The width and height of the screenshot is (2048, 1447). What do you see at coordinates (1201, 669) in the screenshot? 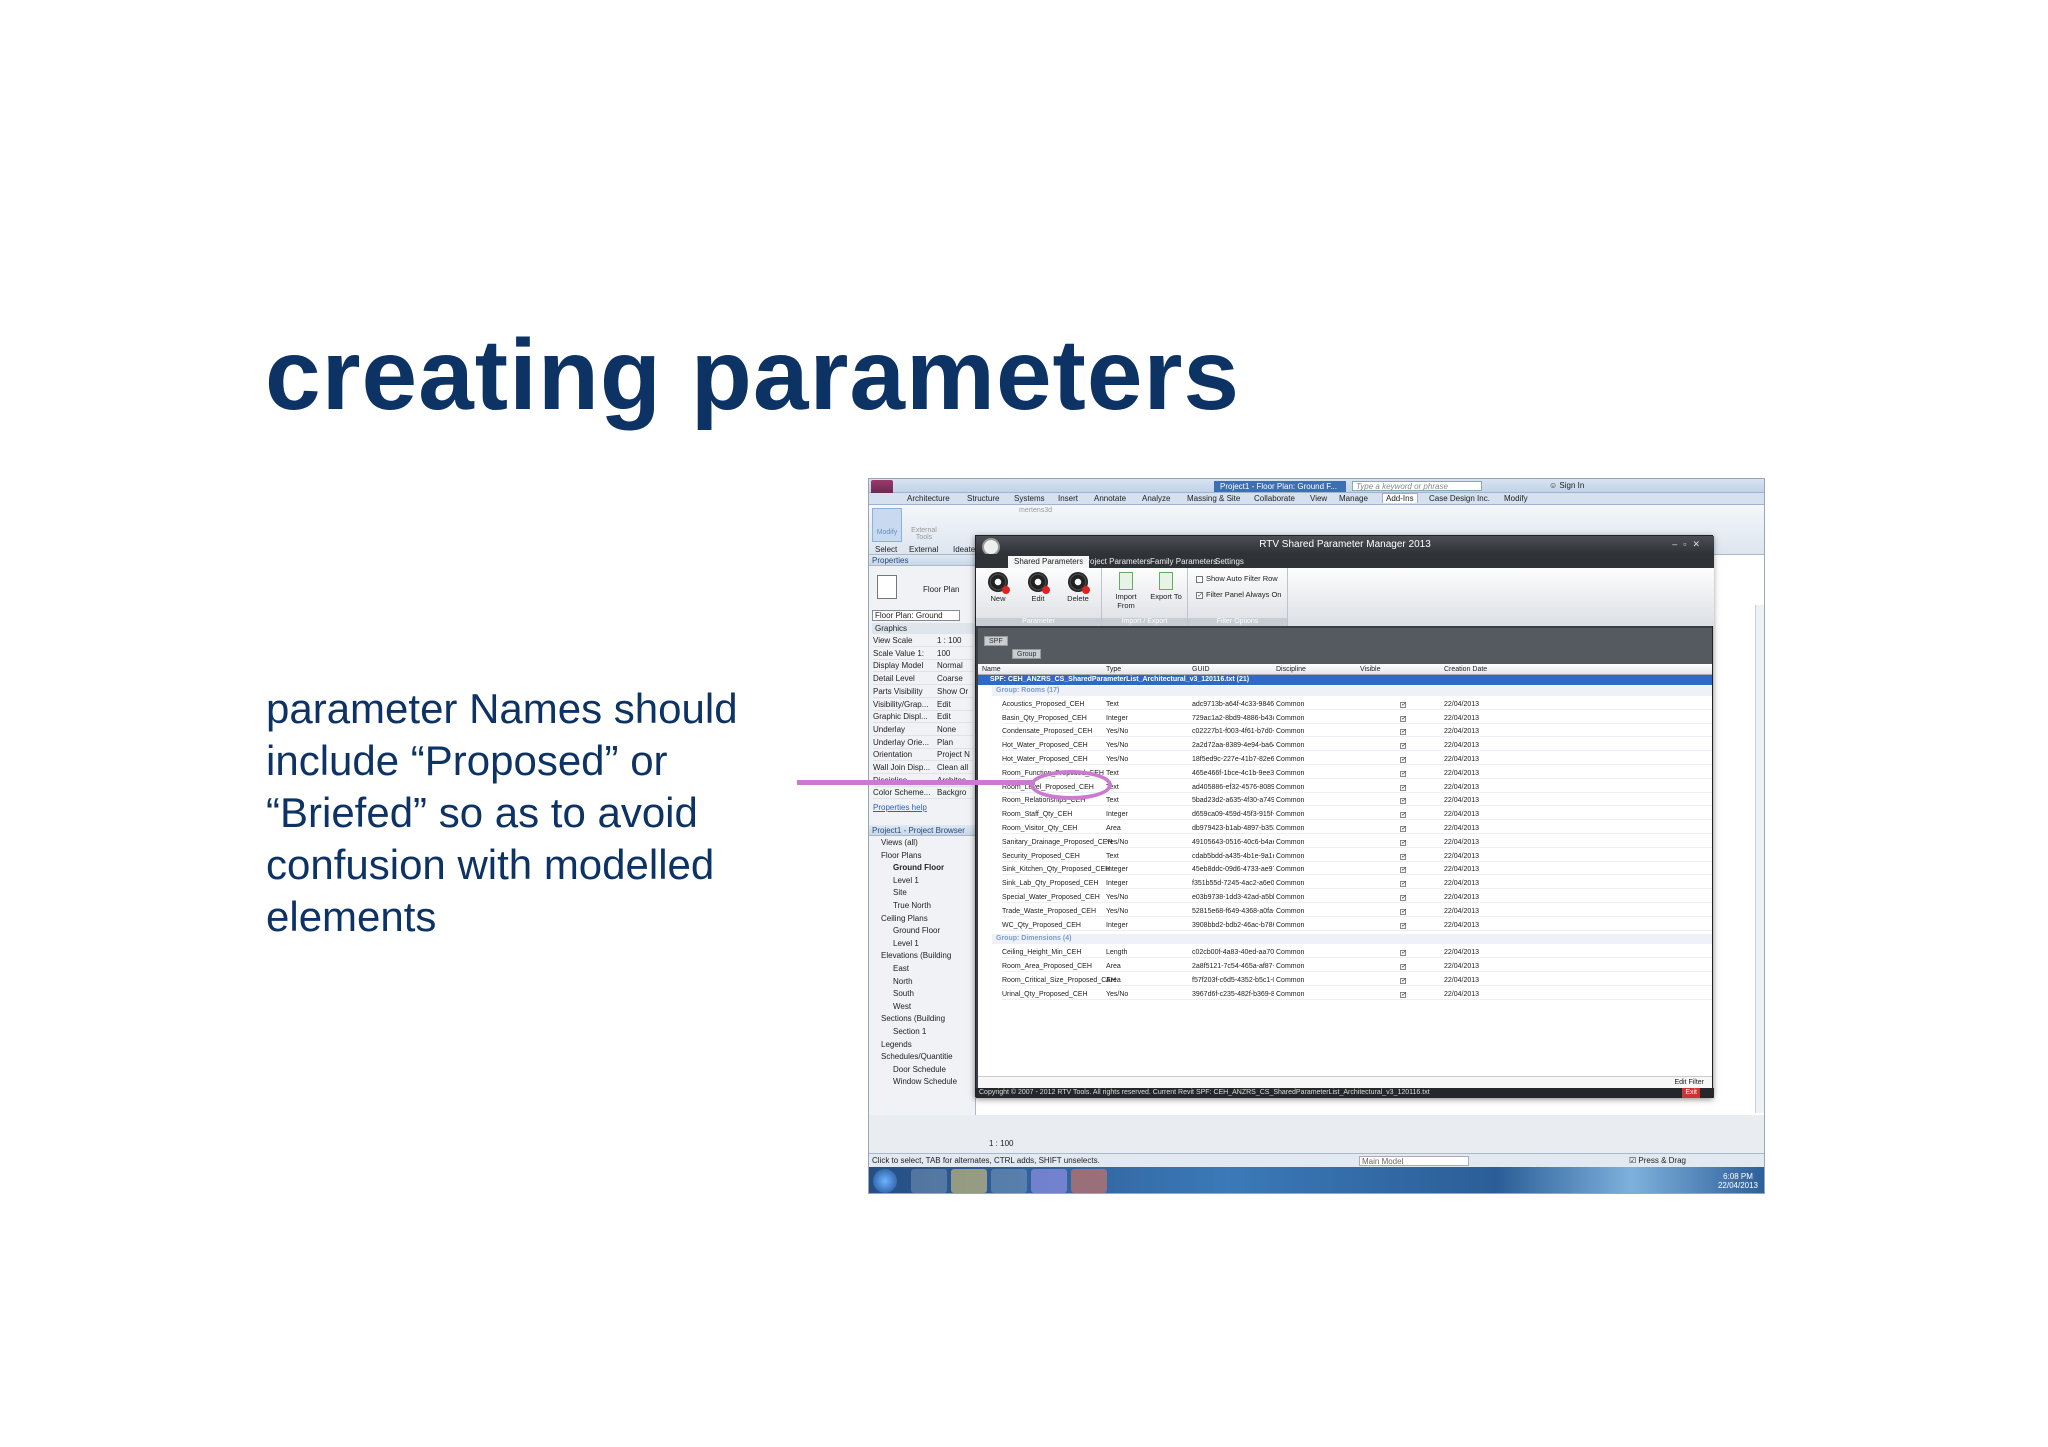
I see `col-guid: GUID` at bounding box center [1201, 669].